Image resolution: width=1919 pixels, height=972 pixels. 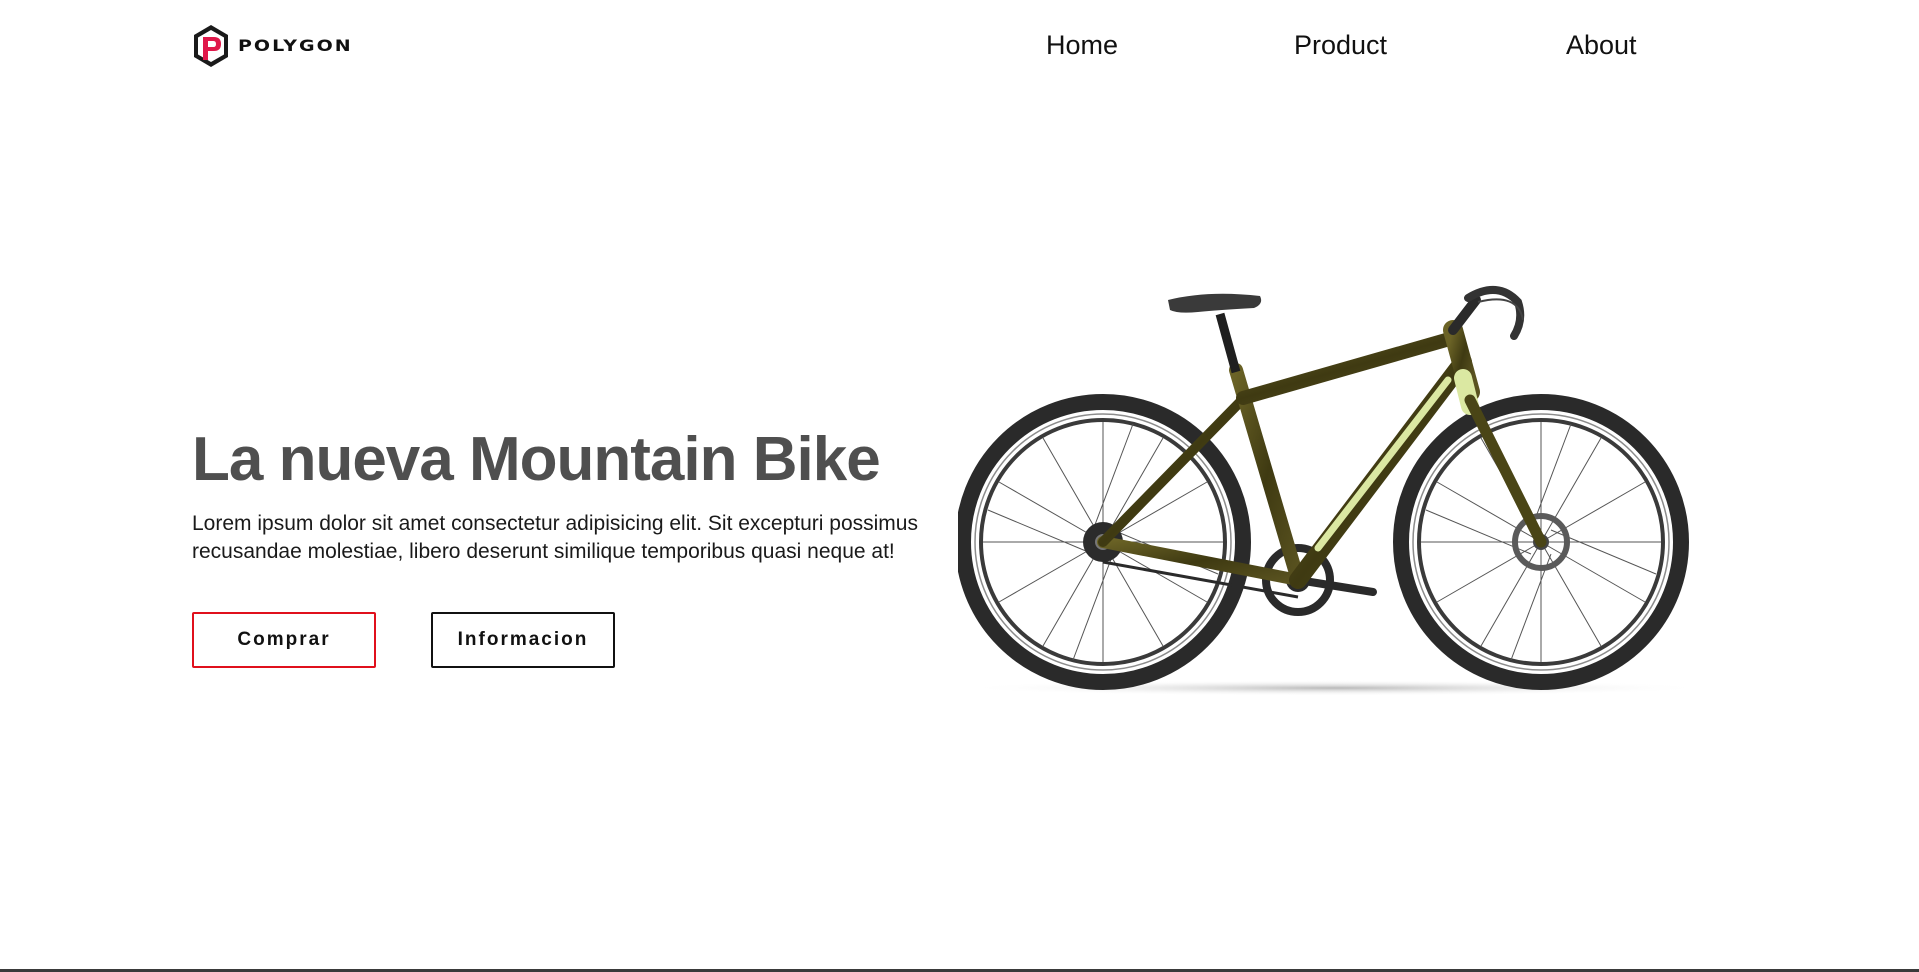 What do you see at coordinates (284, 640) in the screenshot?
I see `buy-button: Comprar` at bounding box center [284, 640].